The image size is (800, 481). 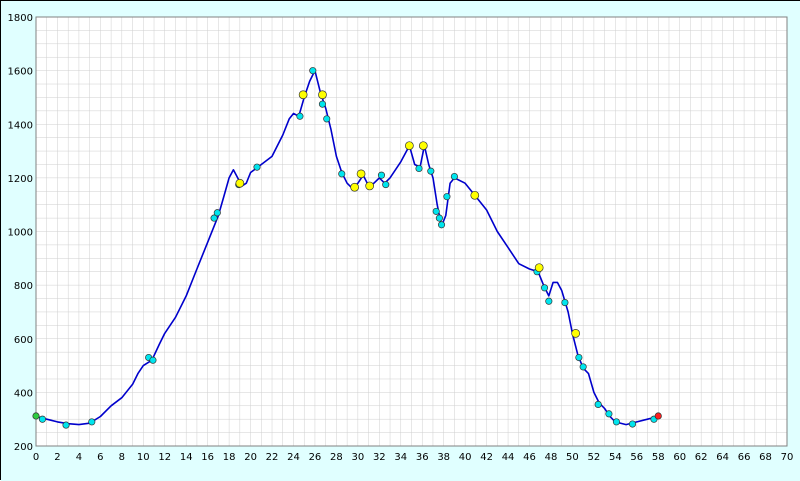 I want to click on y-tick-label: 1600, so click(x=20, y=72).